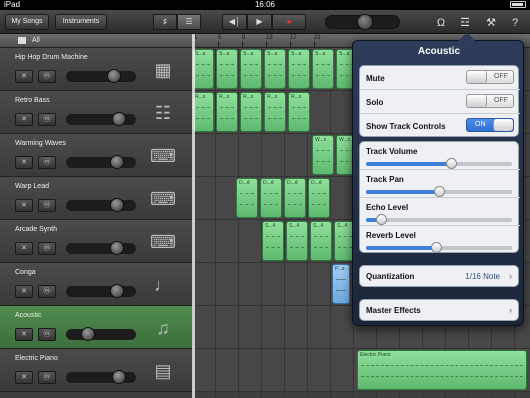  I want to click on play-icon: ▶, so click(259, 22).